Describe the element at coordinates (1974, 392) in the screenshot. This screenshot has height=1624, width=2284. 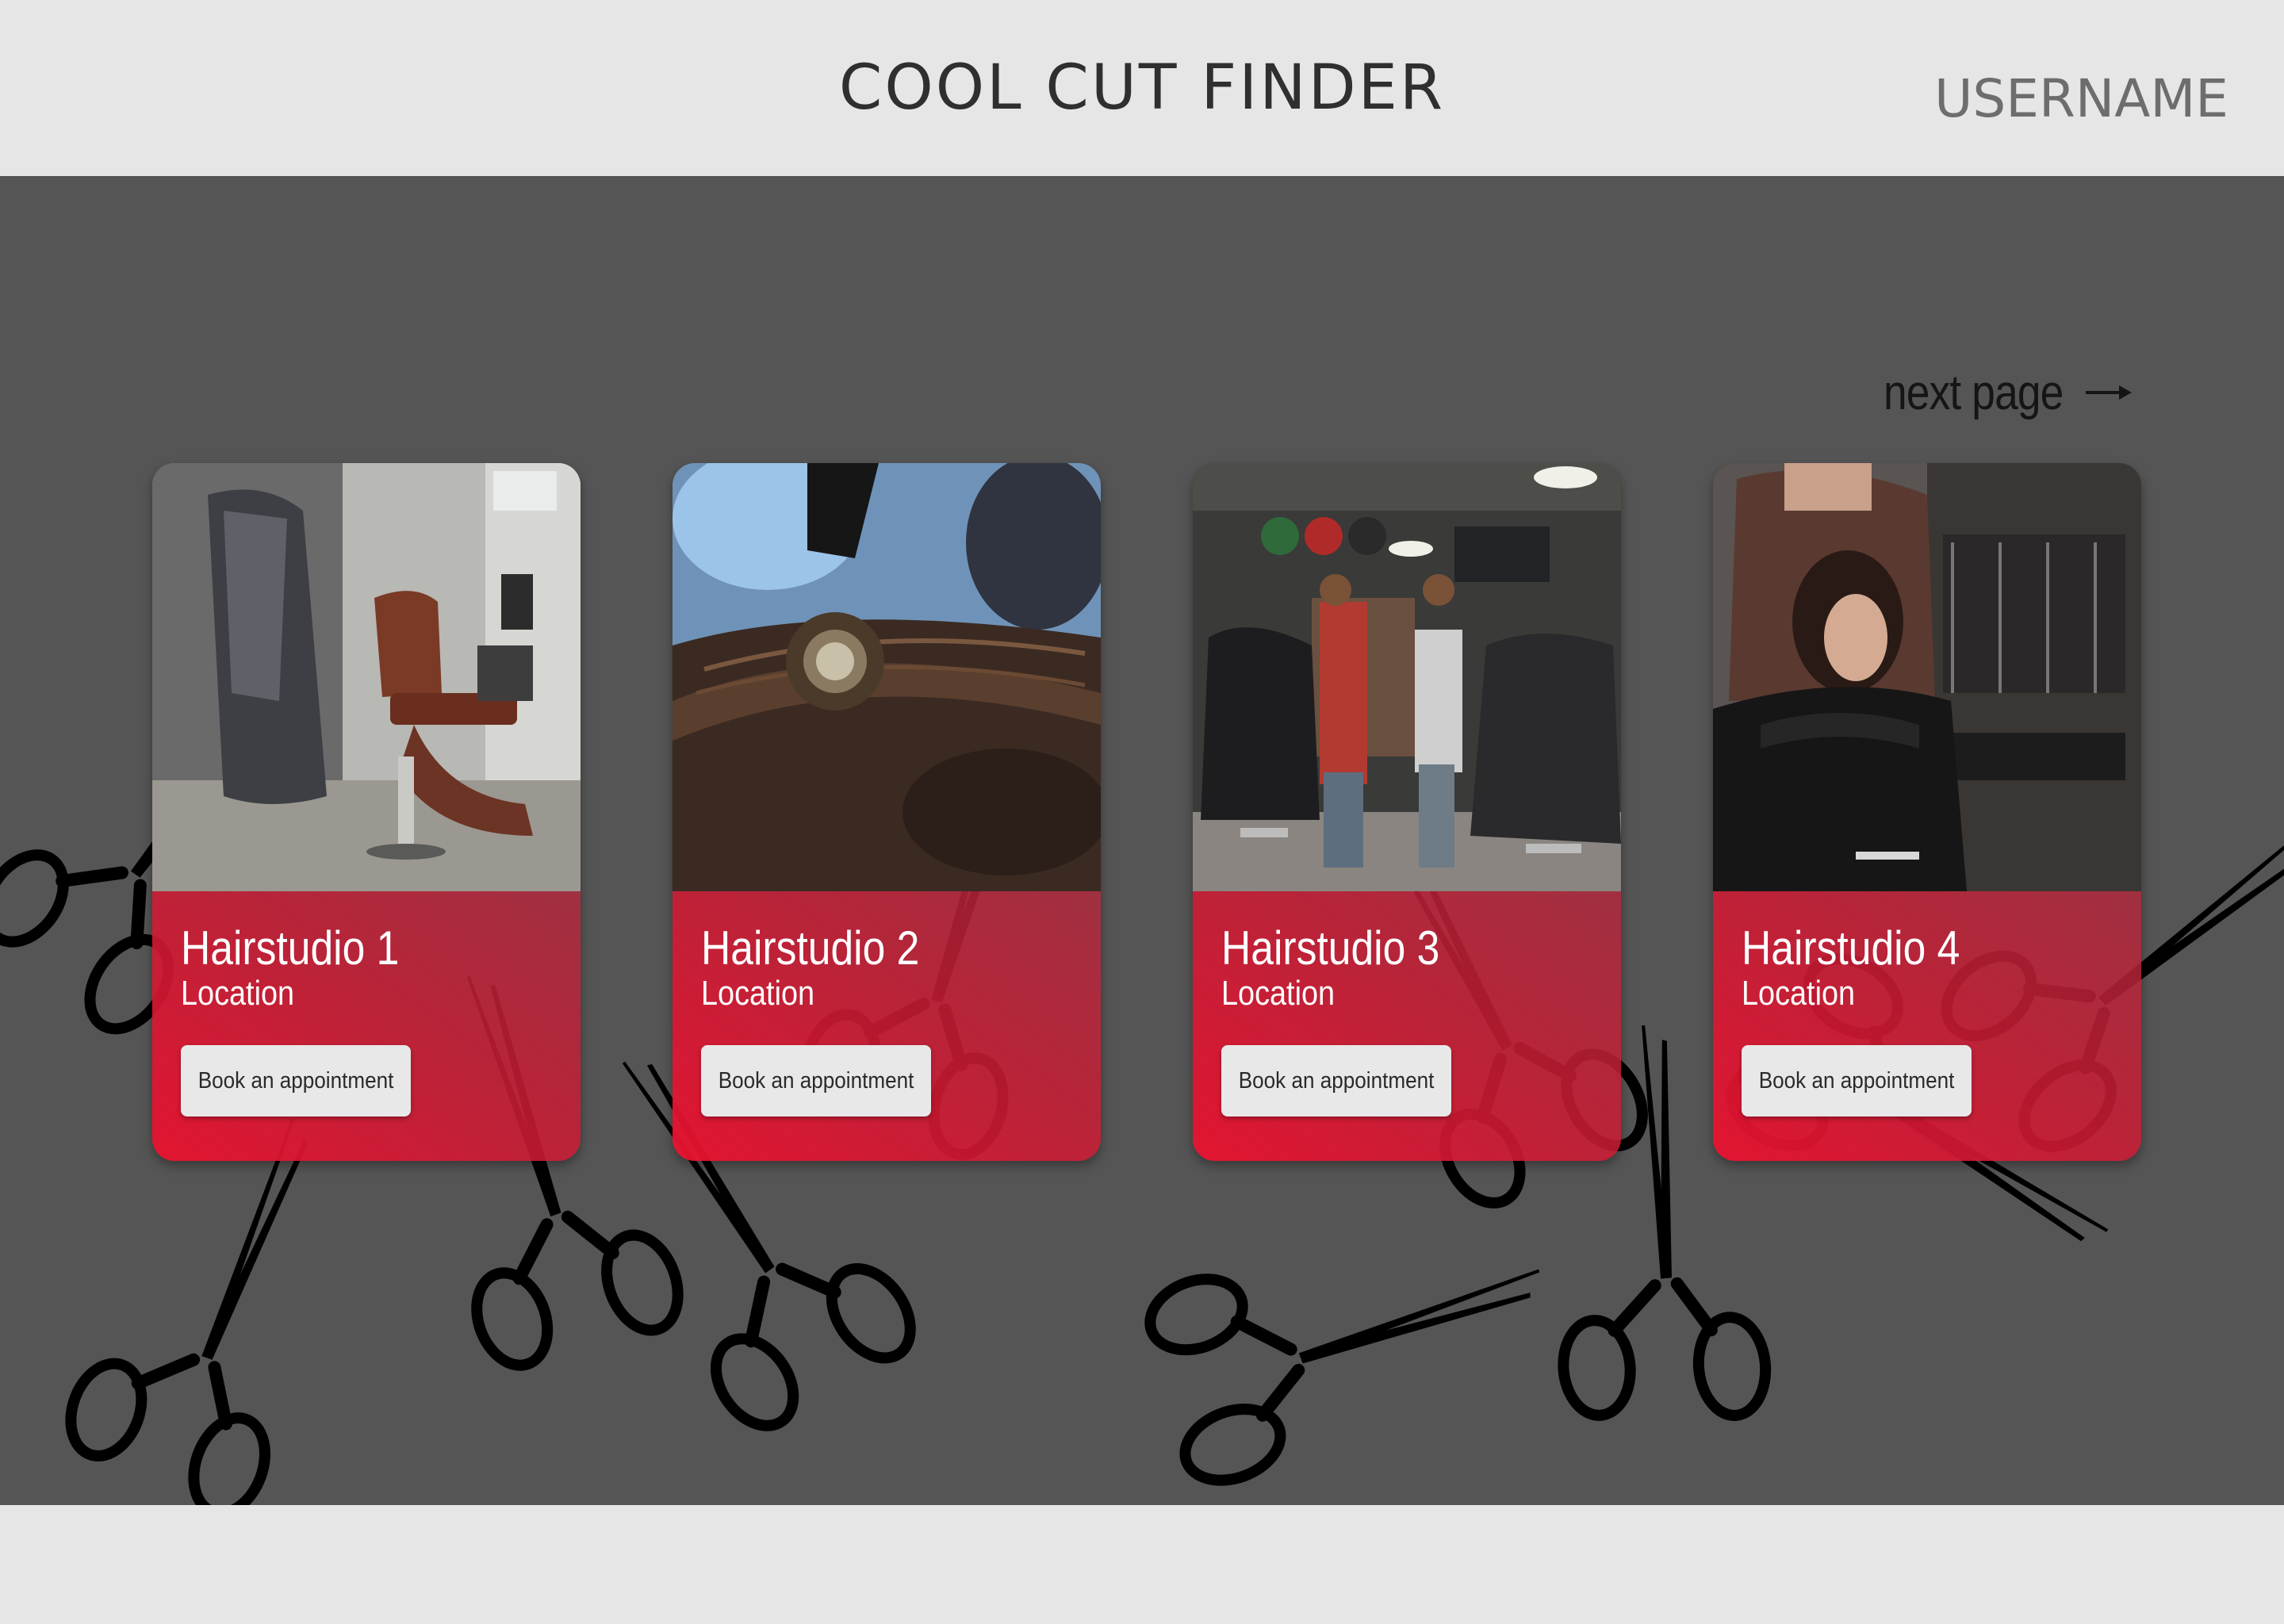
I see `next-page-label: next page` at that location.